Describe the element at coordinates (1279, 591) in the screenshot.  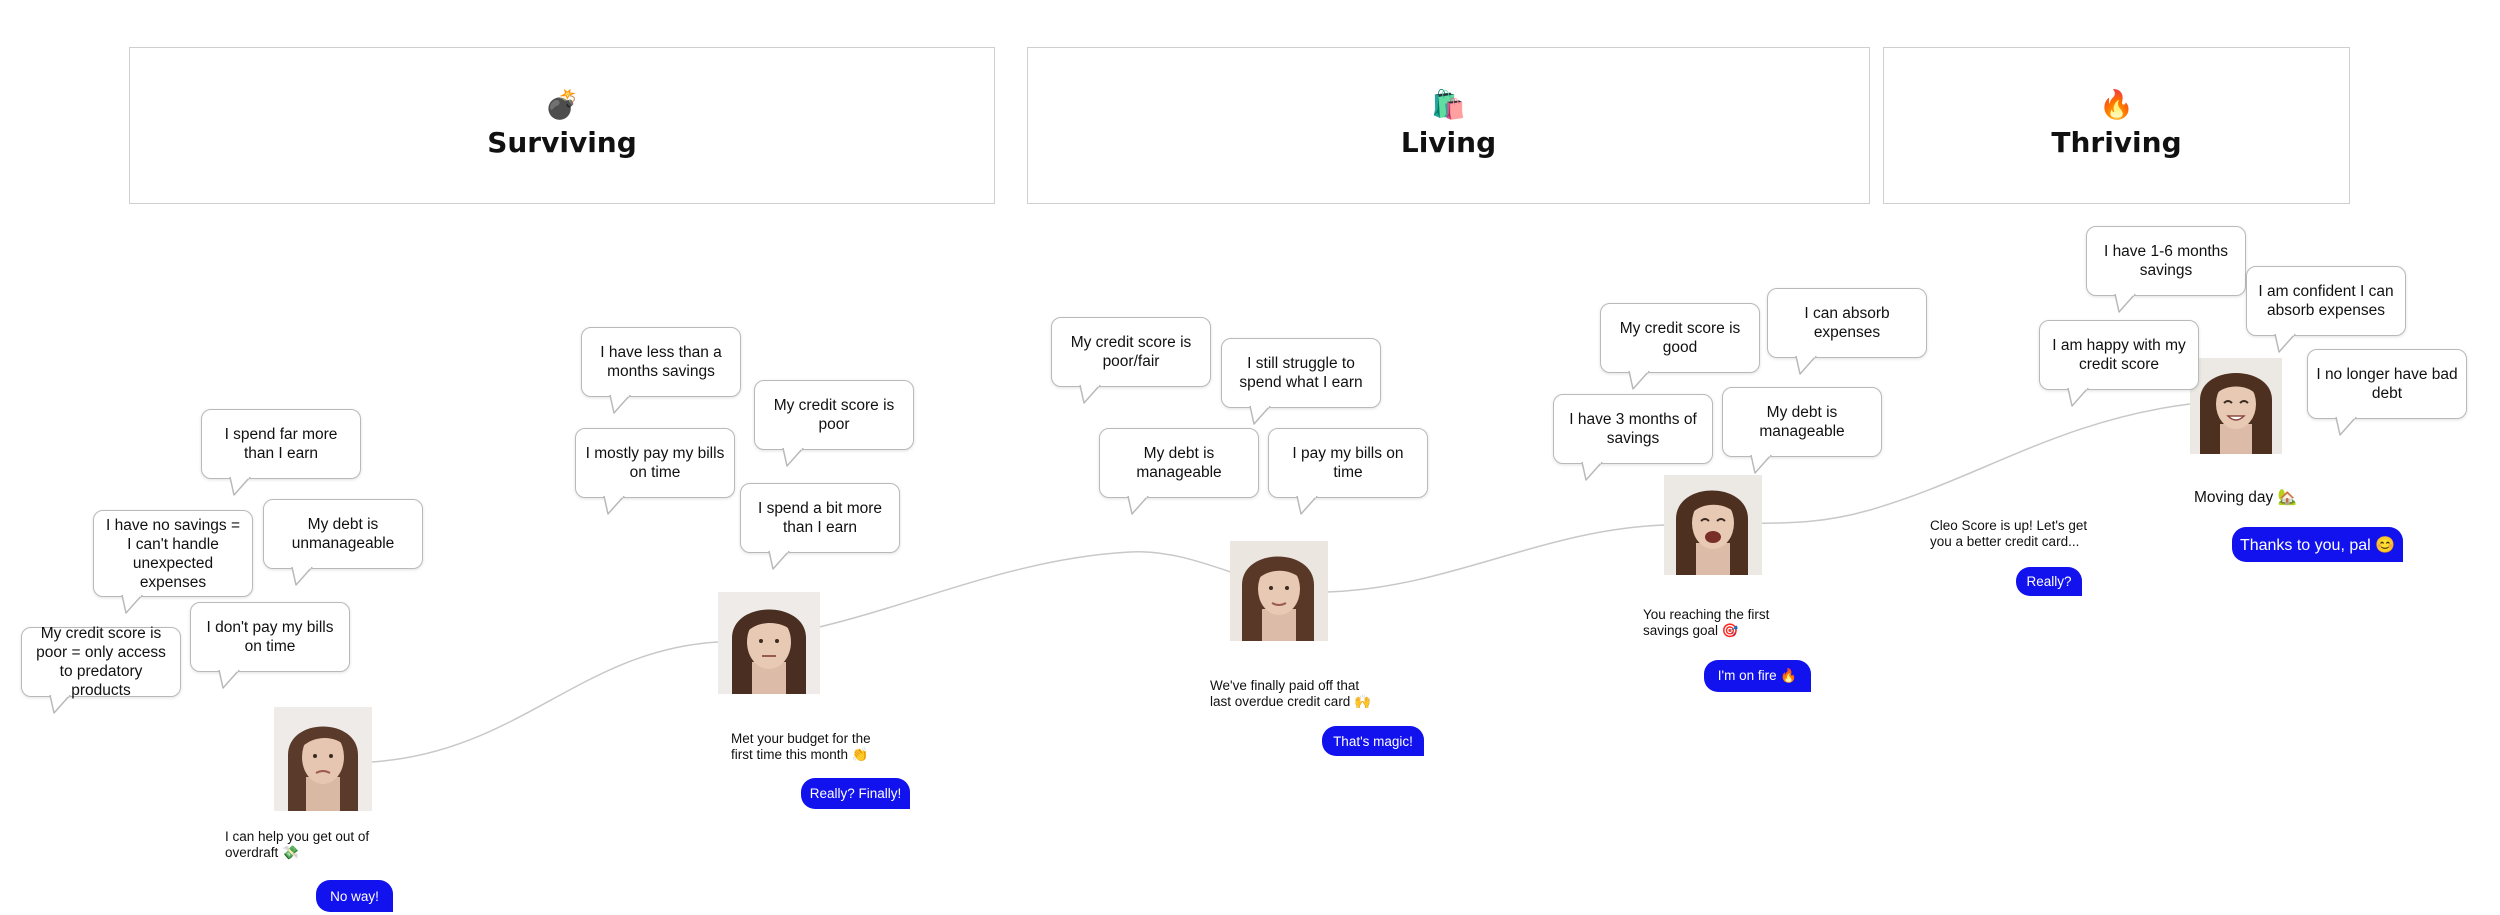
I see `avatar-hopeful` at that location.